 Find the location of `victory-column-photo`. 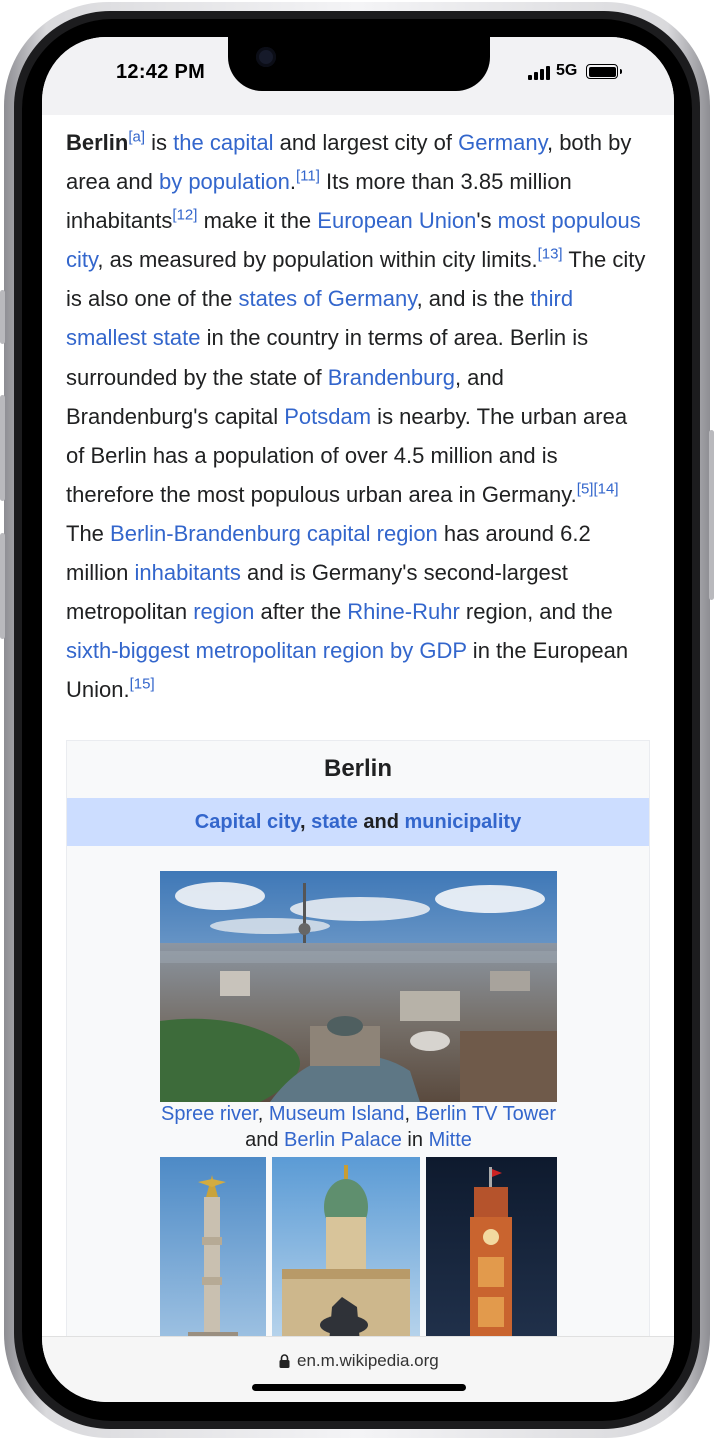

victory-column-photo is located at coordinates (213, 1246).